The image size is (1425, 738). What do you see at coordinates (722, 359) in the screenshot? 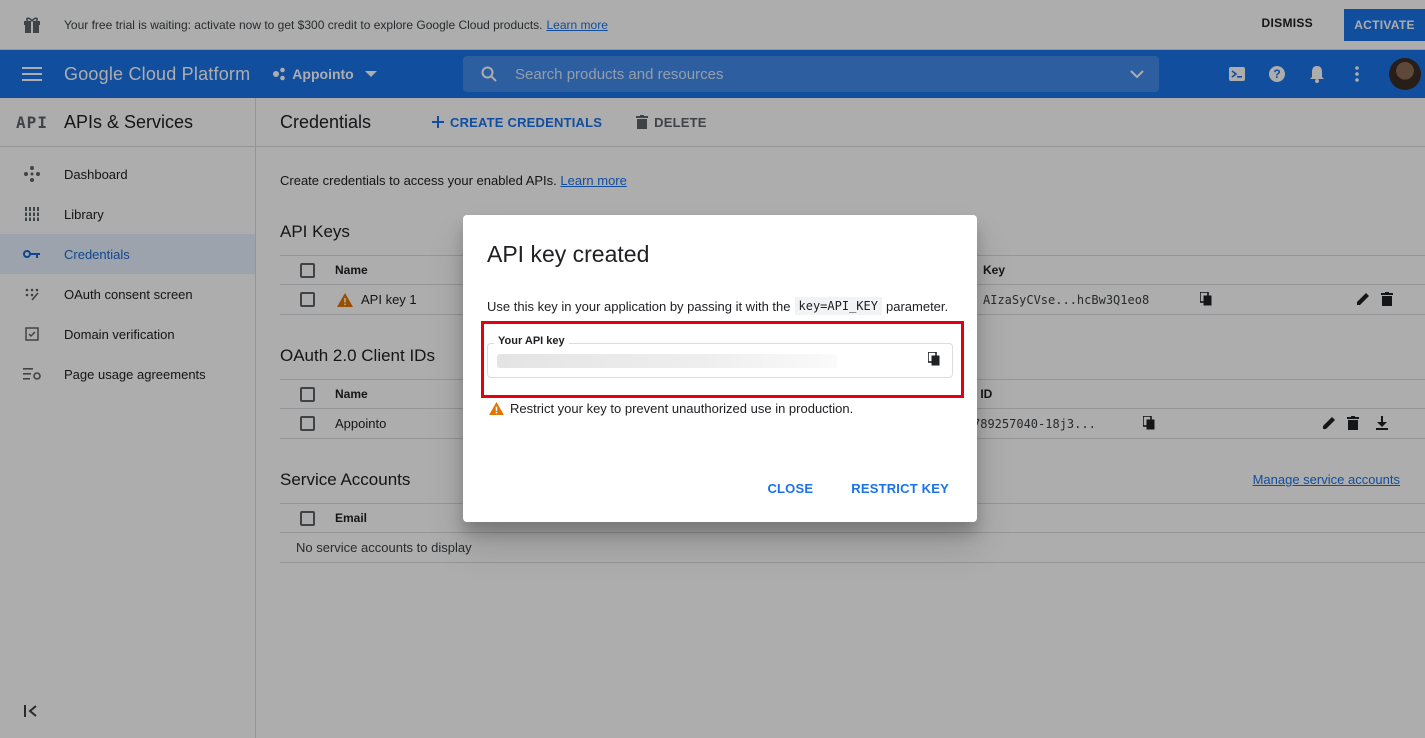
I see `highlight-annotation-box` at bounding box center [722, 359].